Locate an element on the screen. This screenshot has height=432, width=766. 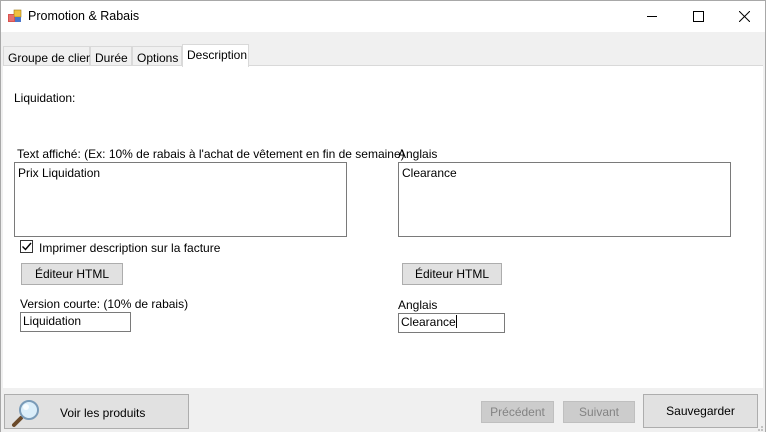
maximize-icon is located at coordinates (698, 16).